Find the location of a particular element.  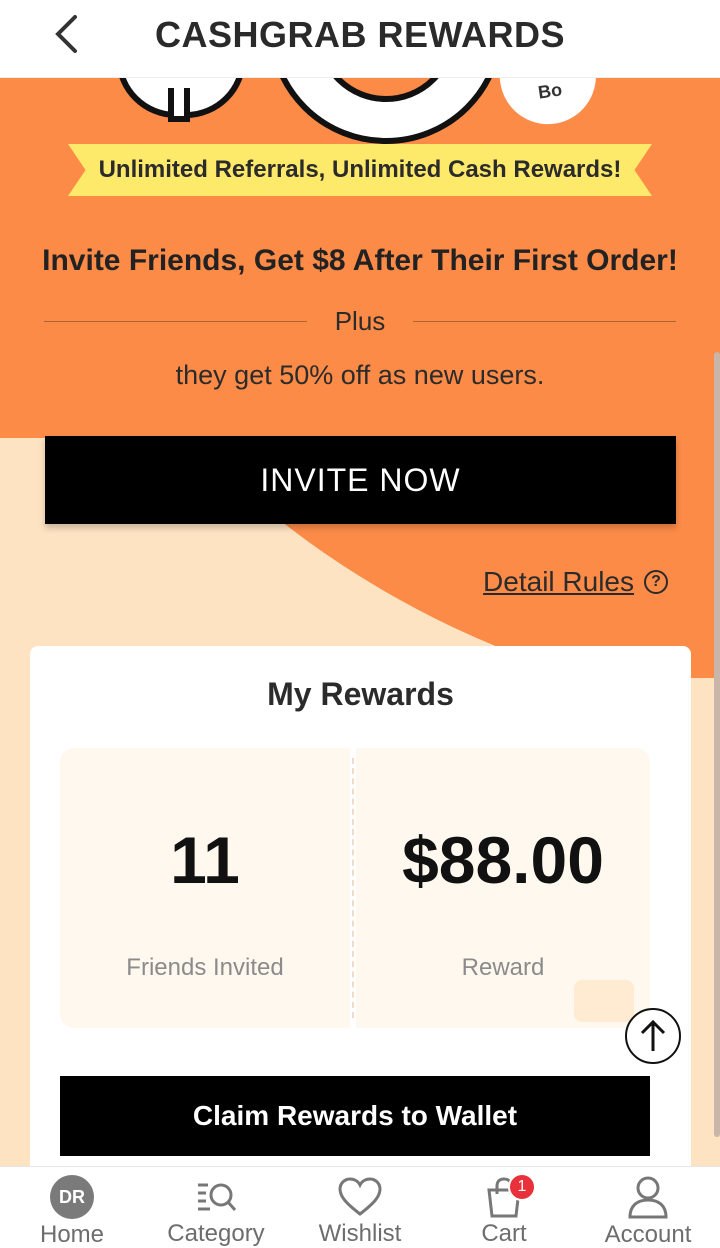

home-logo-icon: DR is located at coordinates (72, 1197).